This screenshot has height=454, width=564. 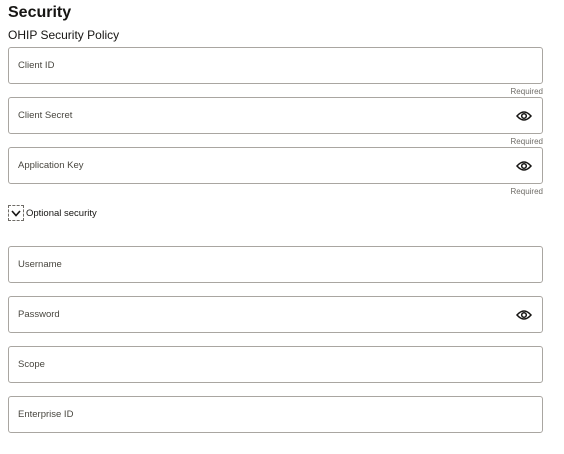 I want to click on section-title: Security, so click(x=40, y=12).